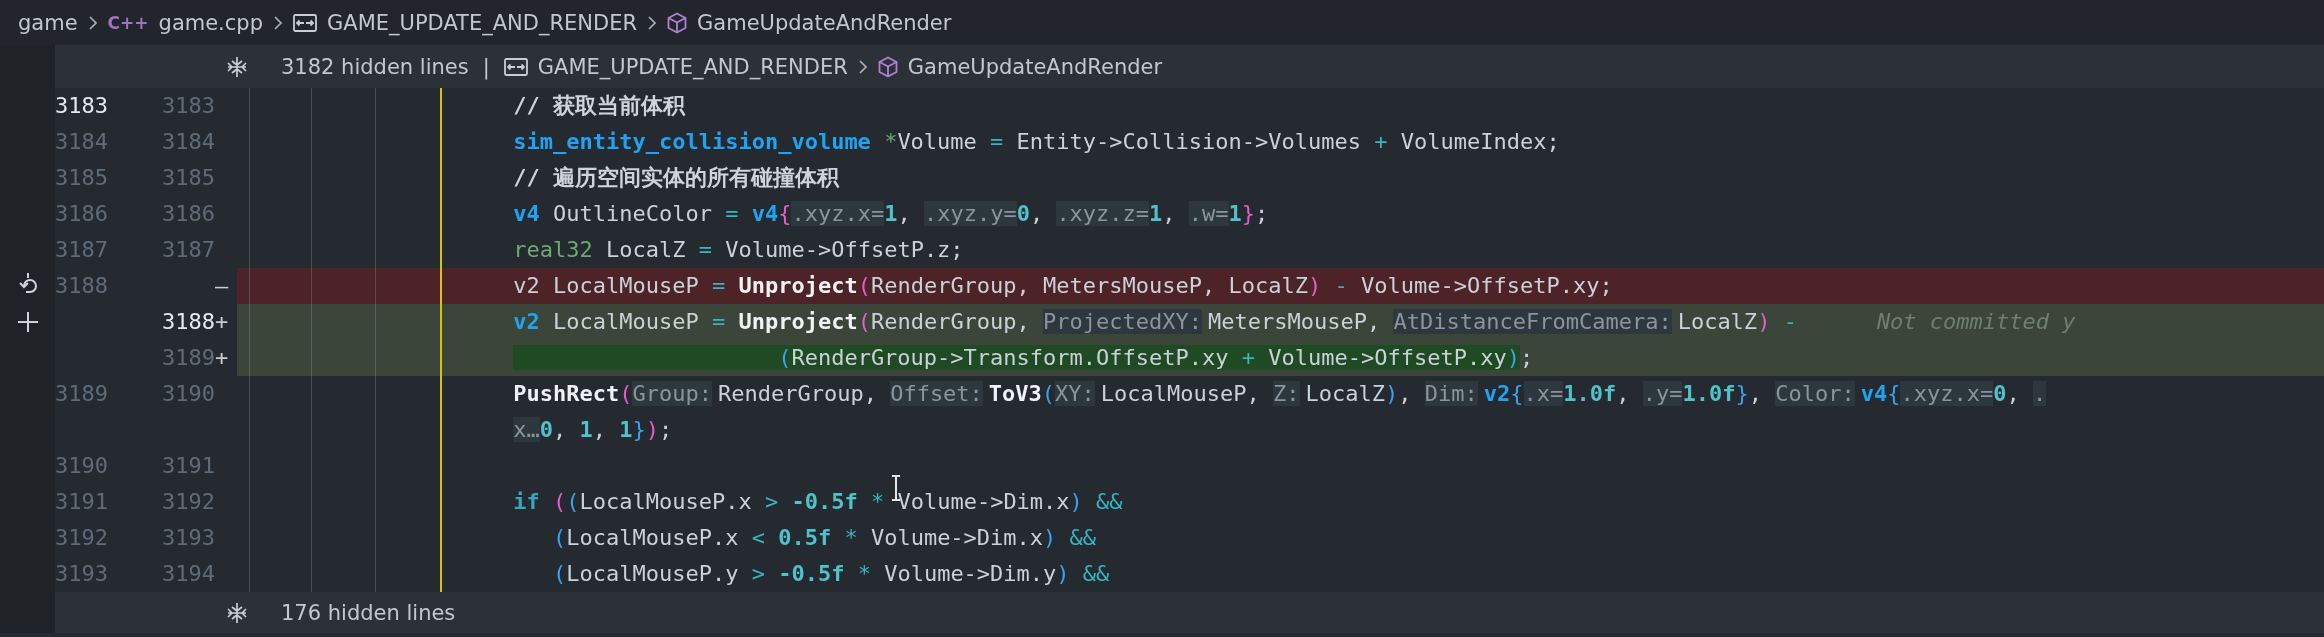 Image resolution: width=2324 pixels, height=637 pixels. I want to click on cpp-file-icon: C++, so click(128, 22).